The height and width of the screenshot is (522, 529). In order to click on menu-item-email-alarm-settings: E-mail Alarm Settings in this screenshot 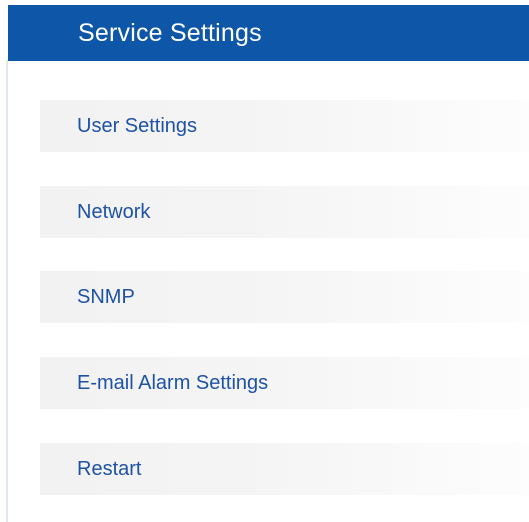, I will do `click(284, 383)`.